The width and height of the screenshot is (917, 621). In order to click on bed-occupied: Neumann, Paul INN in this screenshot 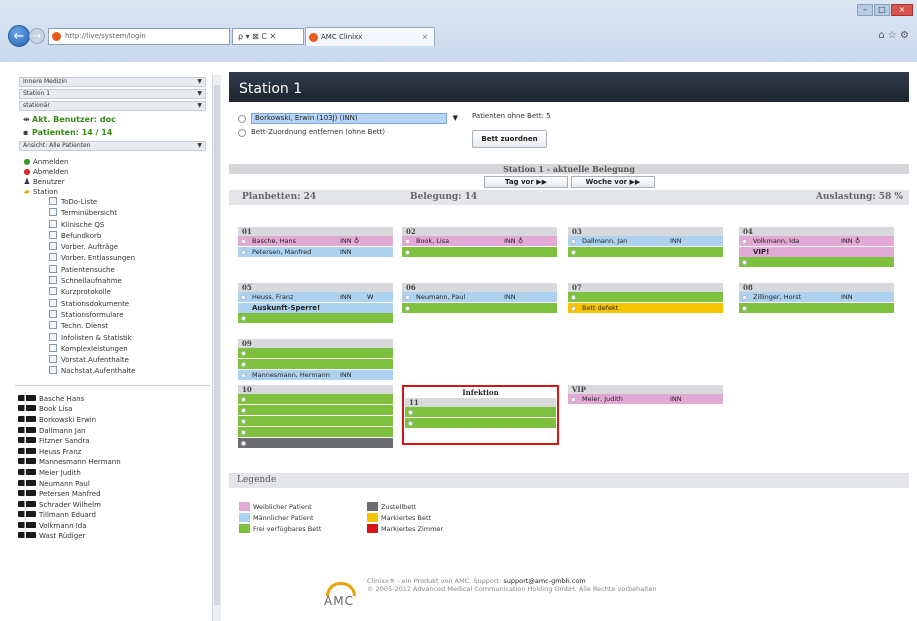, I will do `click(479, 297)`.